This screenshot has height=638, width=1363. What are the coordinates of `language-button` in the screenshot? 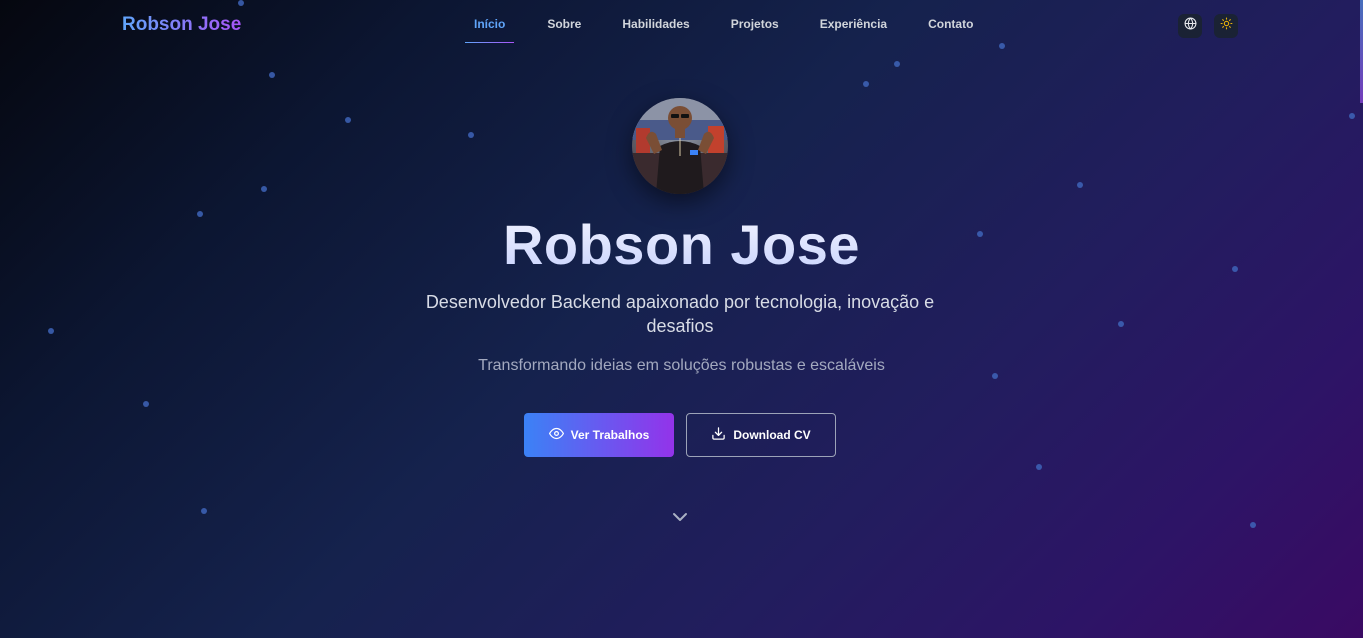 It's located at (1190, 26).